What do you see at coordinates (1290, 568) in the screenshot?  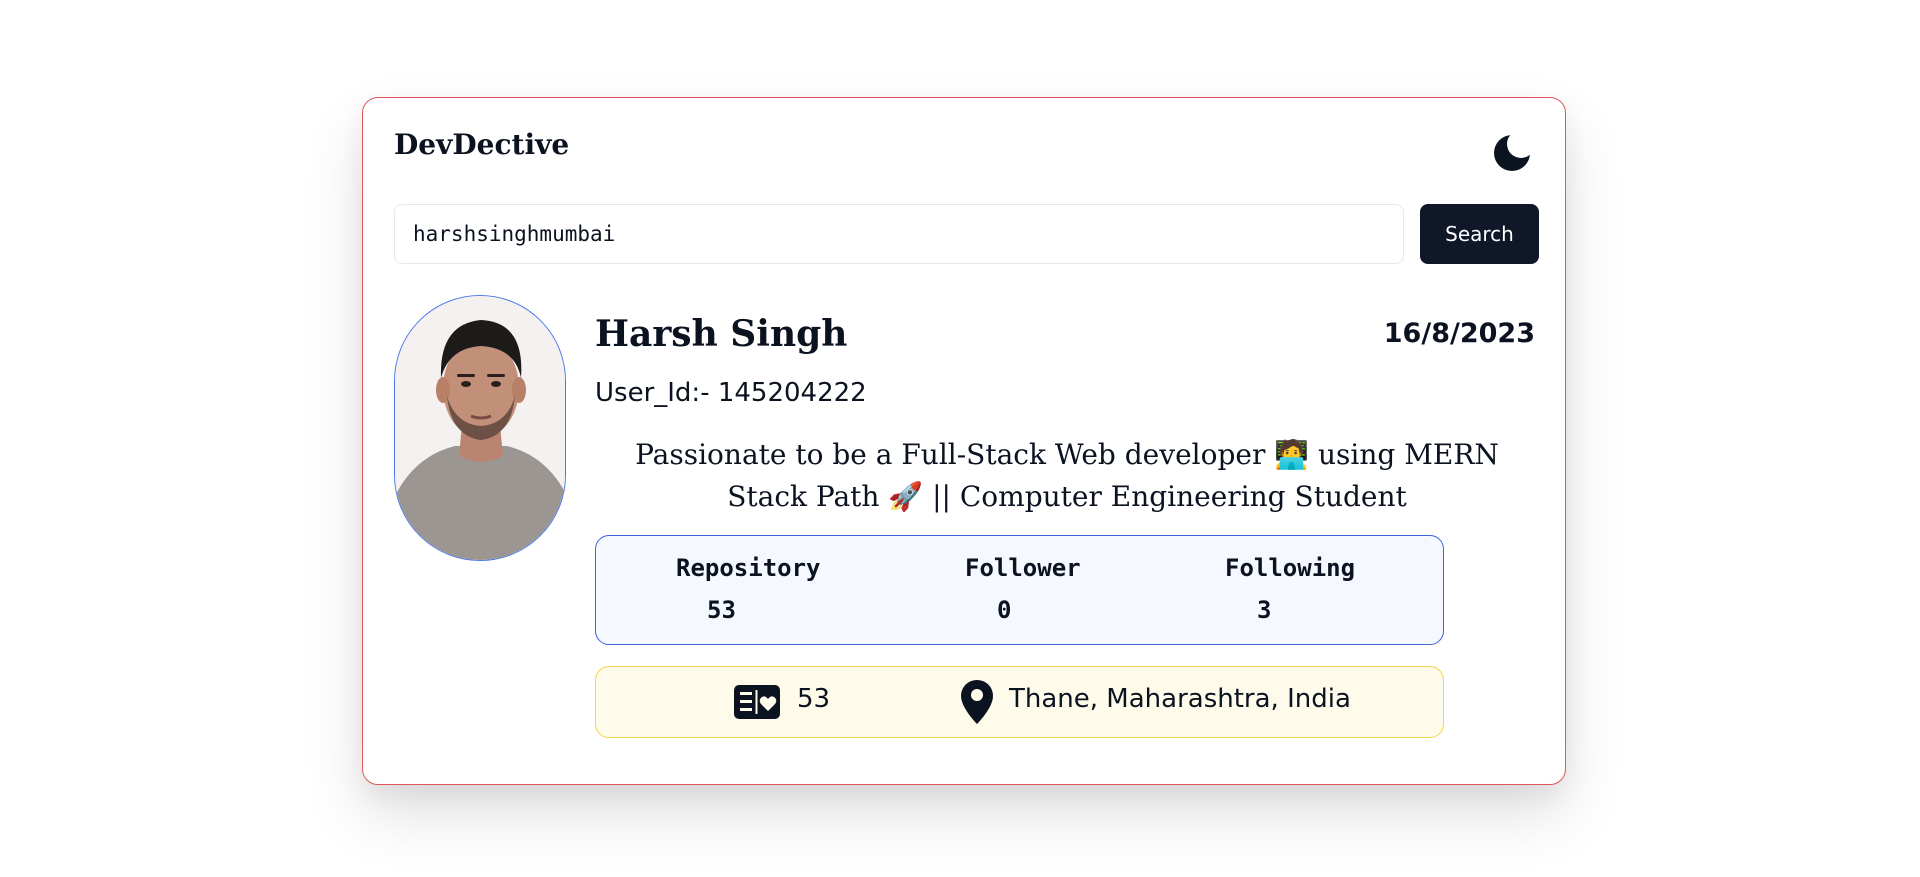 I see `following-label: Following` at bounding box center [1290, 568].